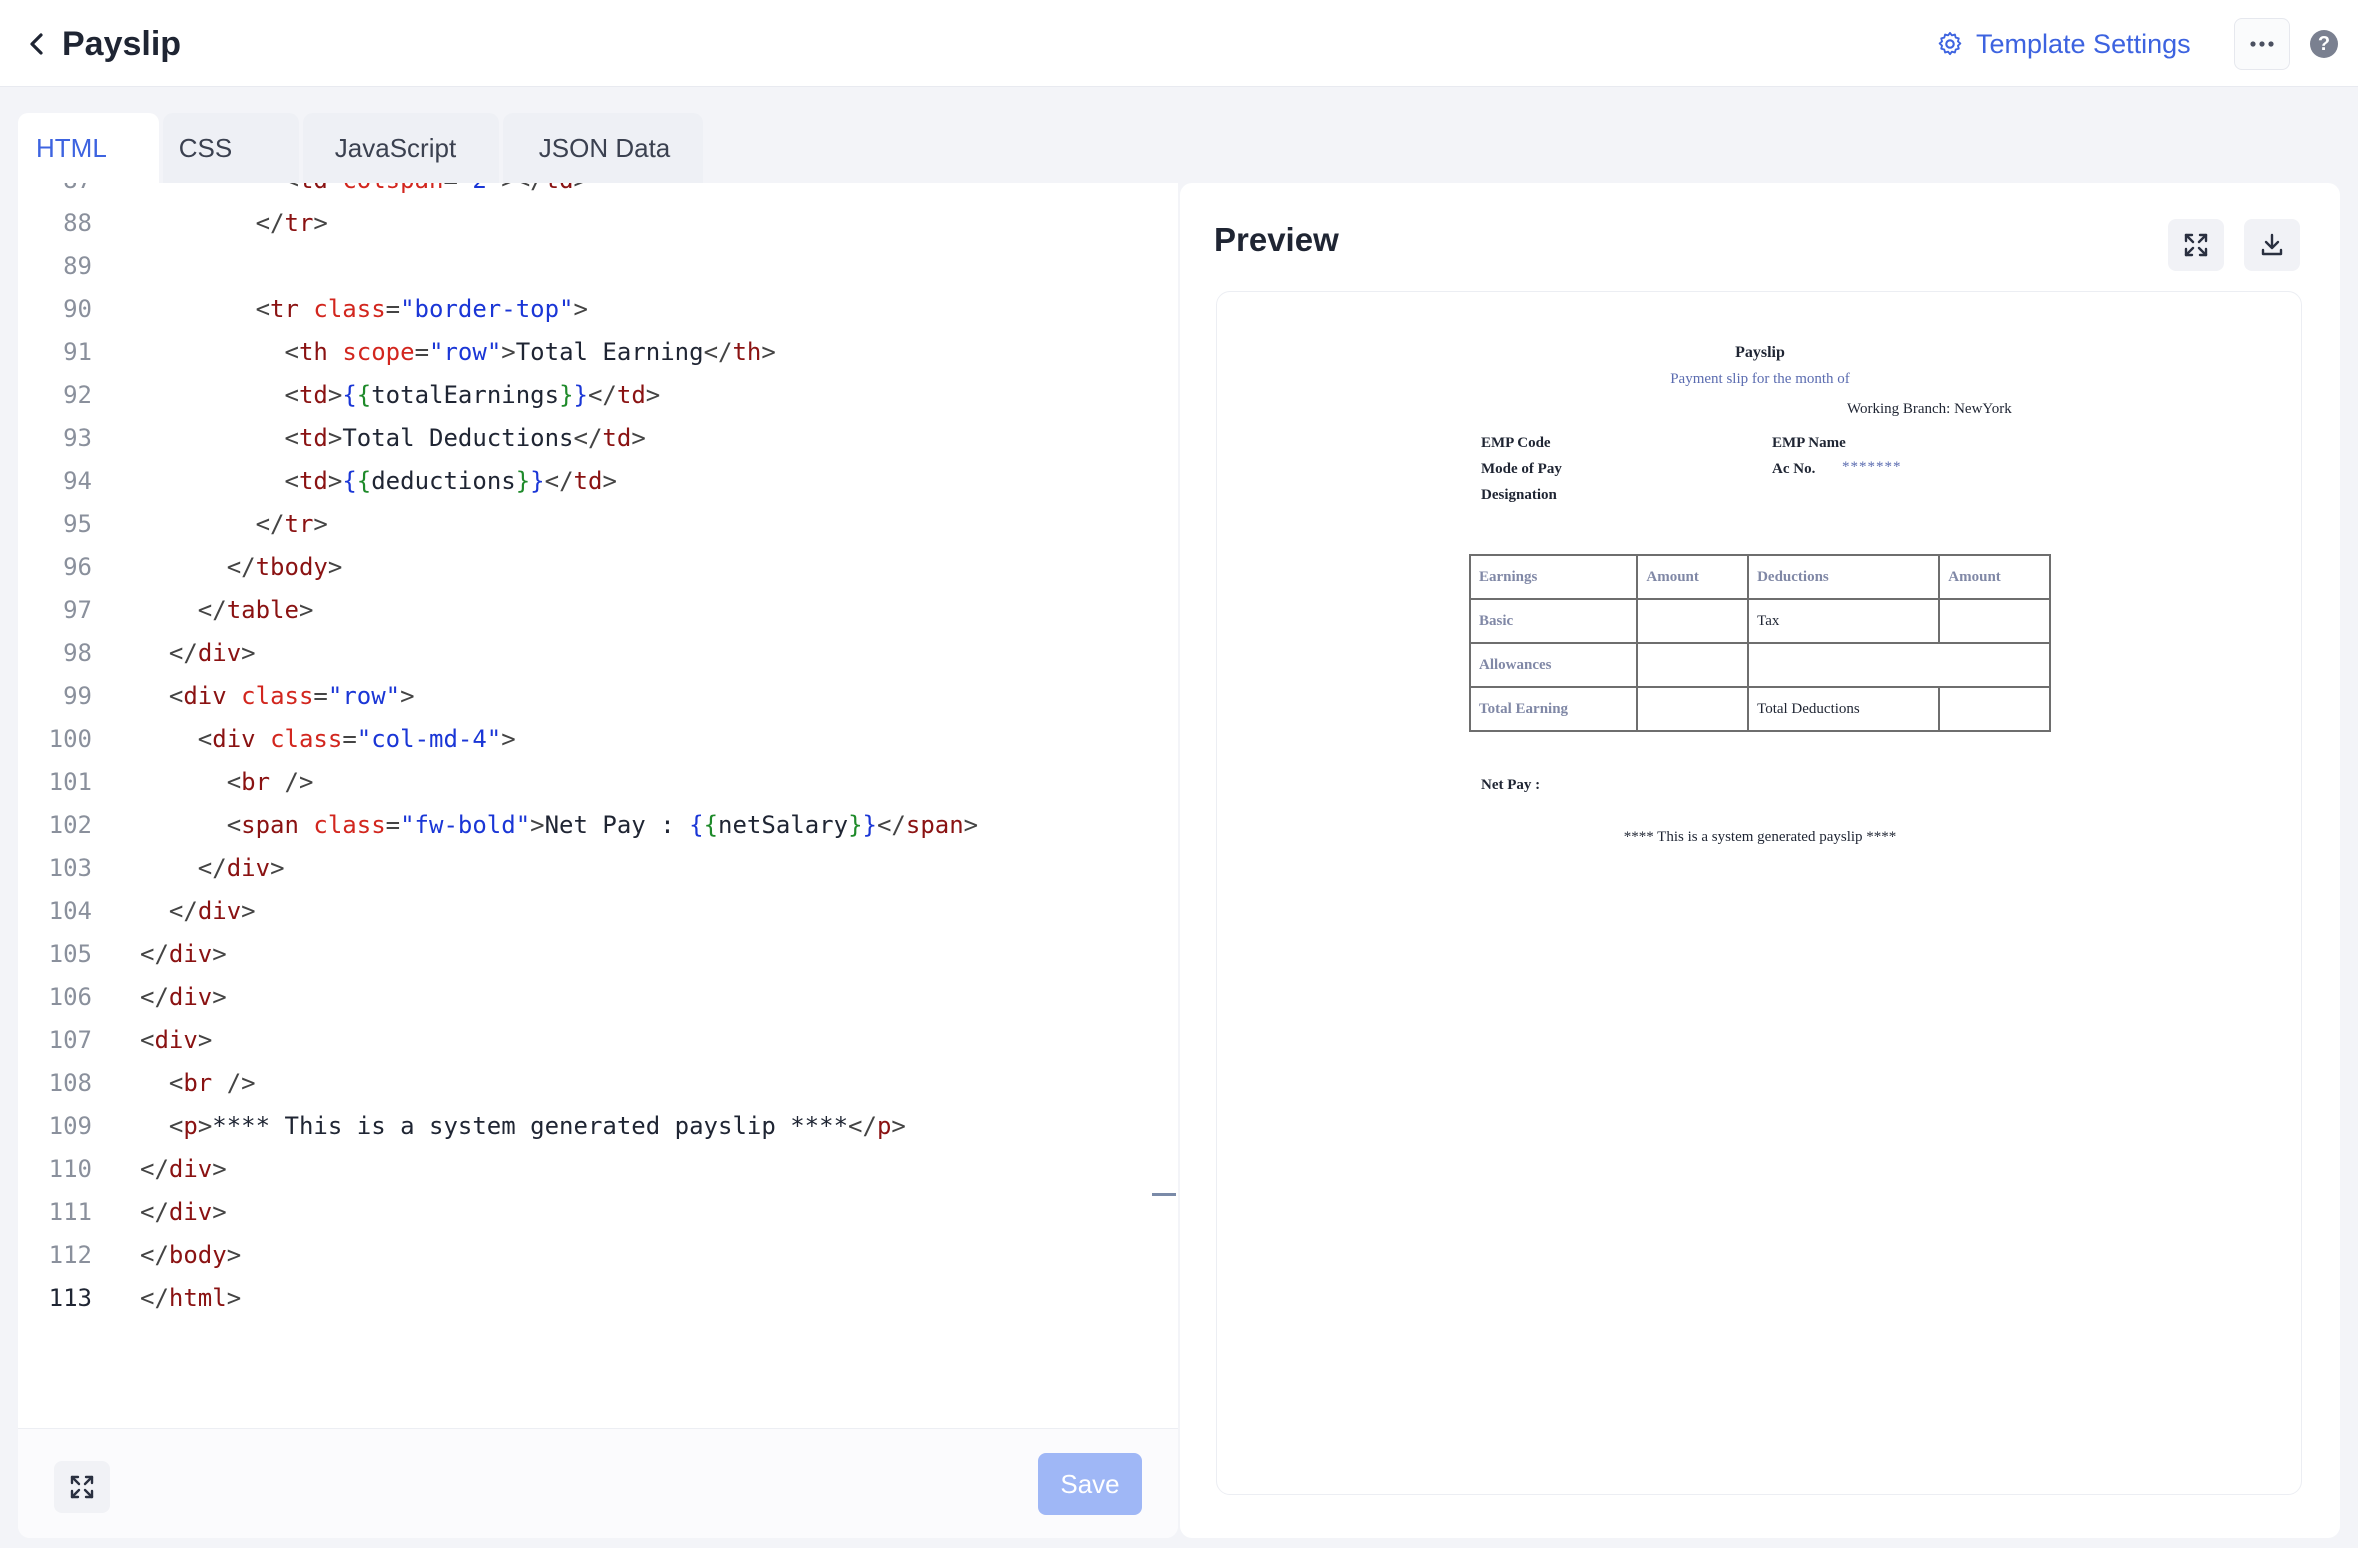 This screenshot has width=2358, height=1548. What do you see at coordinates (77, 653) in the screenshot?
I see `line-number: 98` at bounding box center [77, 653].